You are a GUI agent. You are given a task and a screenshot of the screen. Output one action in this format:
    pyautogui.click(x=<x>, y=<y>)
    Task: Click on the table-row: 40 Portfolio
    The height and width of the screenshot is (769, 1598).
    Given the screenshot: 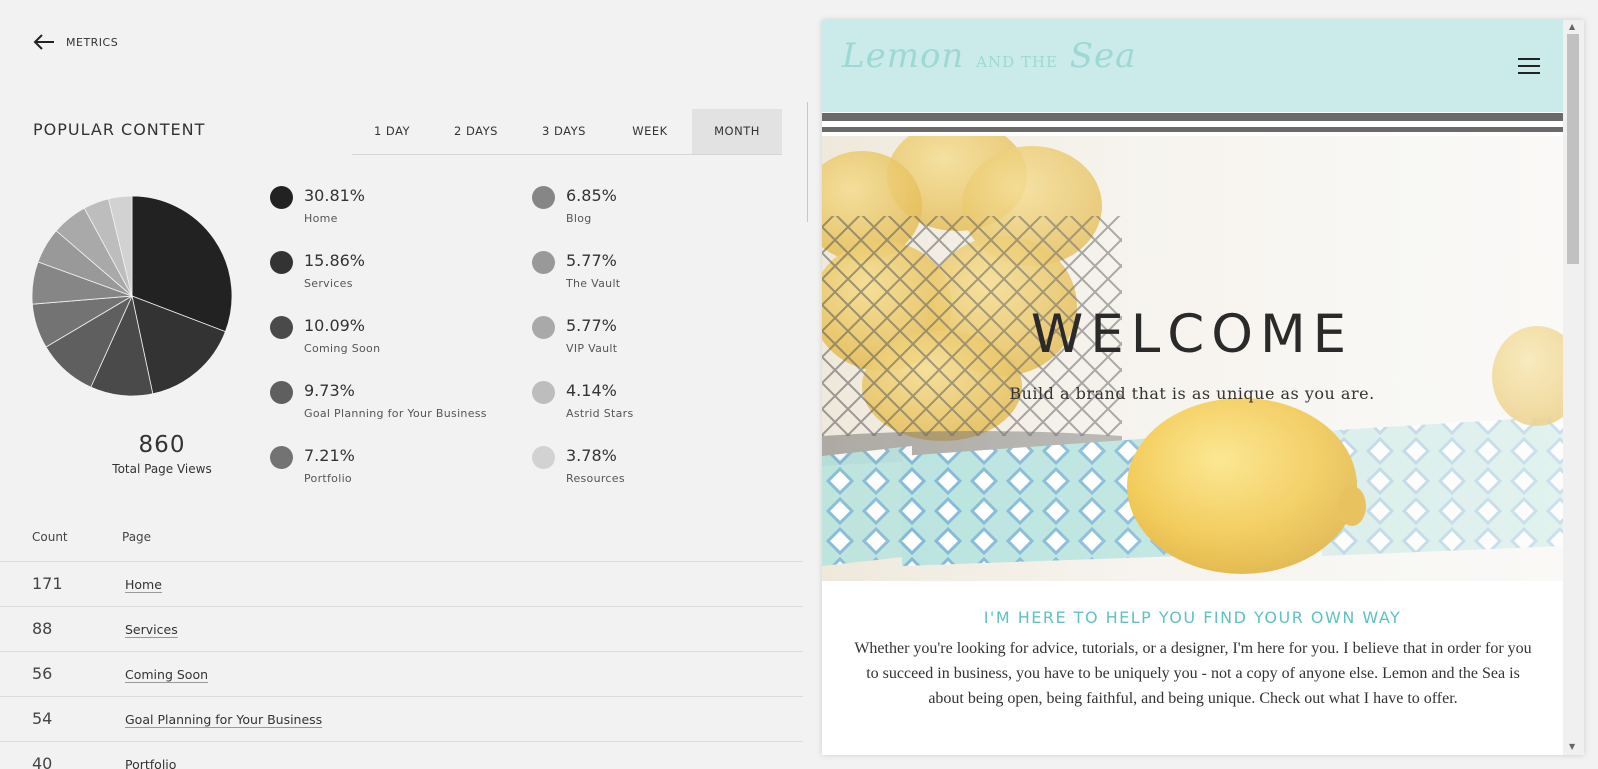 What is the action you would take?
    pyautogui.click(x=401, y=755)
    